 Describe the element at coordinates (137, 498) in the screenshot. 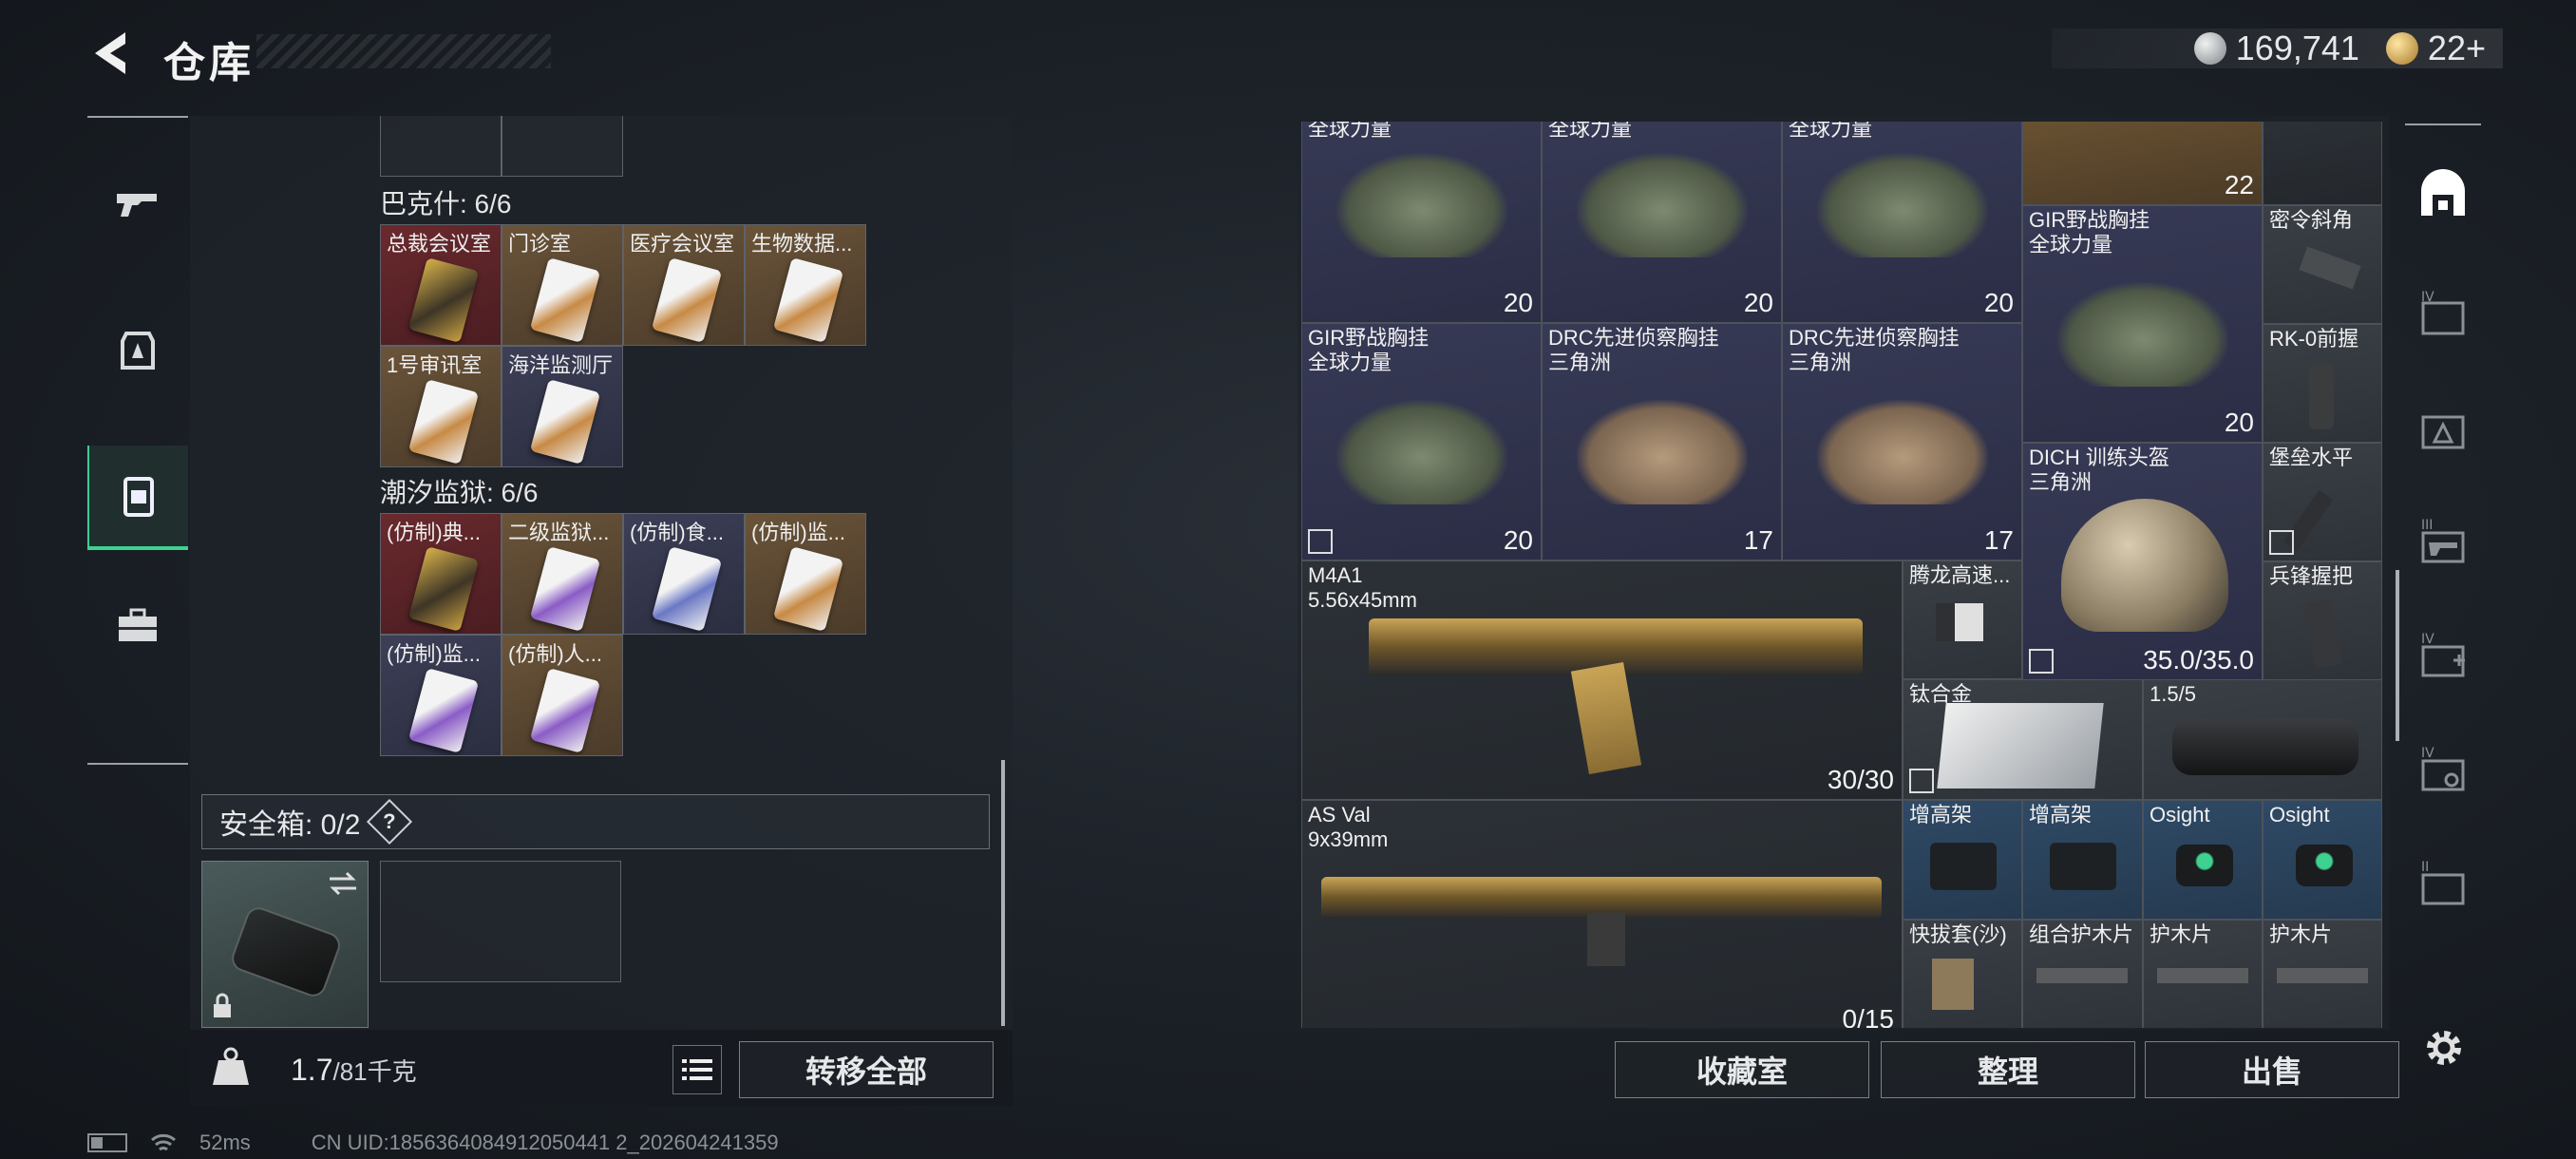

I see `nav-storage` at that location.